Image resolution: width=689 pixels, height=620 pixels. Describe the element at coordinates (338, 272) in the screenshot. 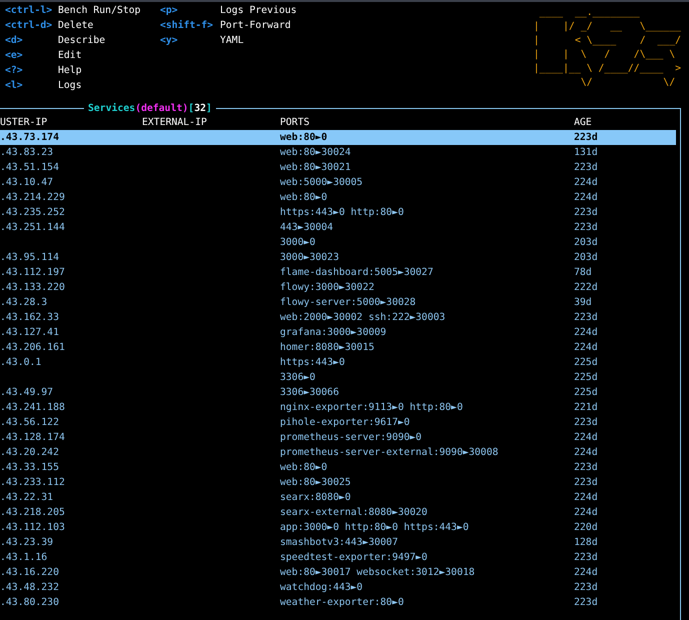

I see `table-row: .43.112.197 flame-dashboard:5005►30027 78d` at that location.